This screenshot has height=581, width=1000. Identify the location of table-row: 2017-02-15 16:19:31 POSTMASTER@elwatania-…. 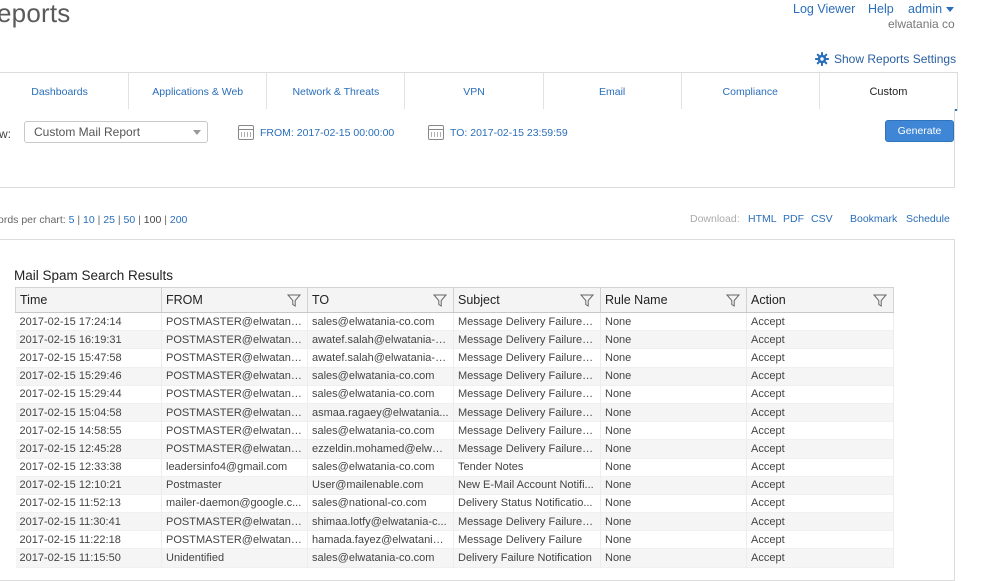
(454, 339).